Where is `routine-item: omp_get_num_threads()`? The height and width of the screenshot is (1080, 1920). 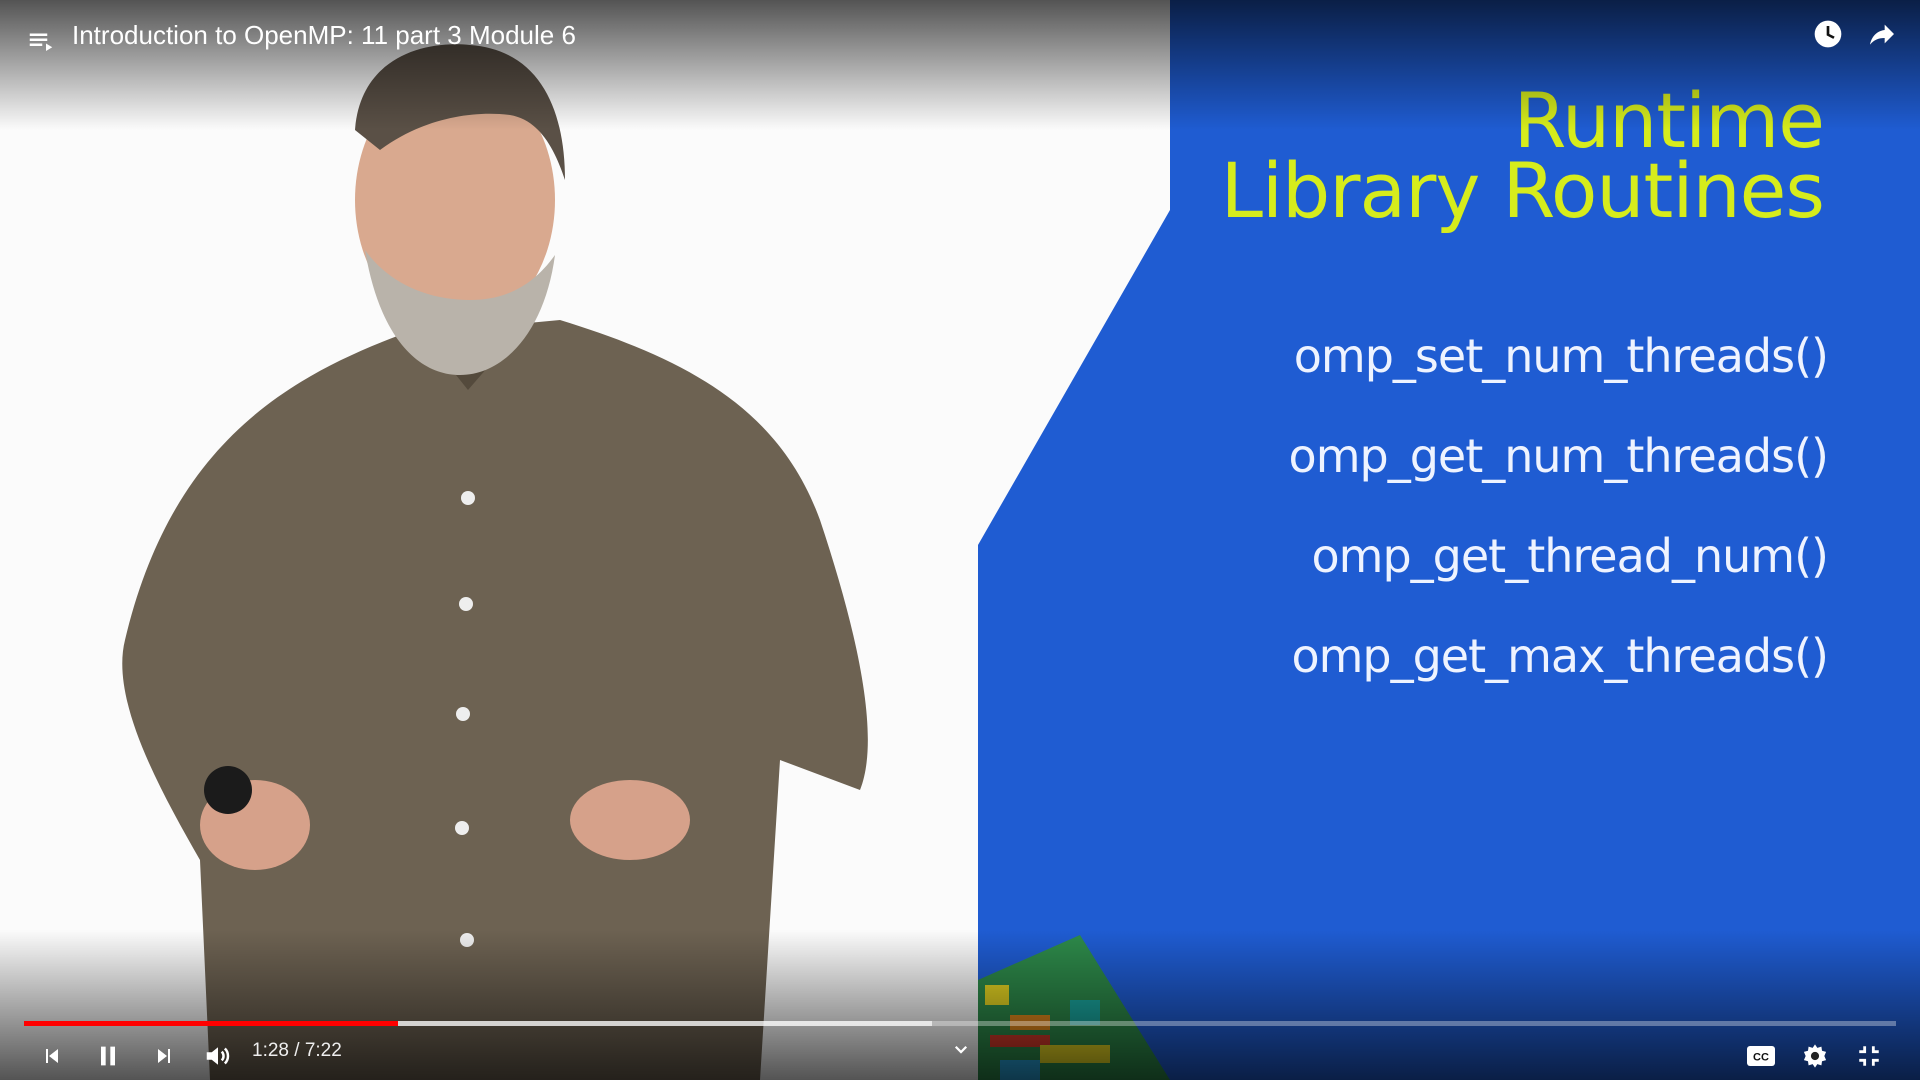 routine-item: omp_get_num_threads() is located at coordinates (1558, 456).